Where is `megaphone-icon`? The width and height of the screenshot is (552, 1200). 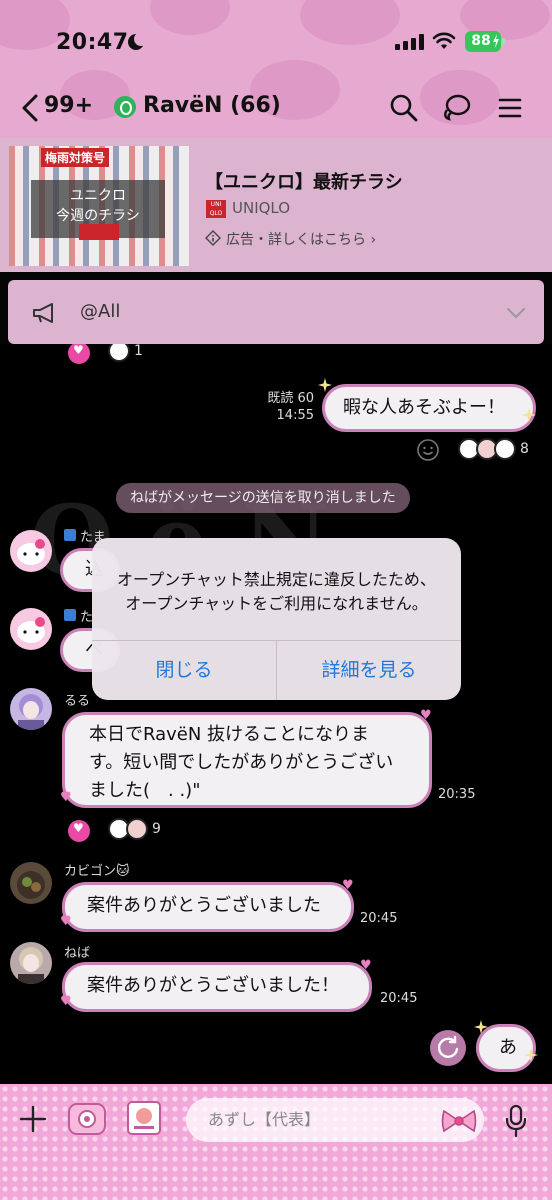 megaphone-icon is located at coordinates (43, 313).